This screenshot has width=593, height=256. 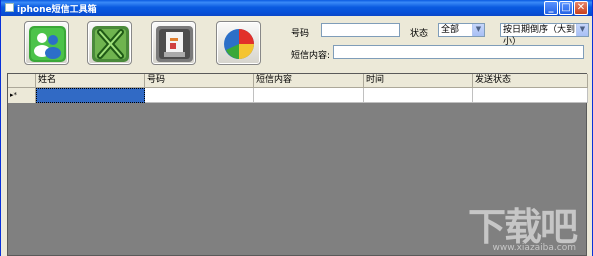 I want to click on print-button, so click(x=173, y=43).